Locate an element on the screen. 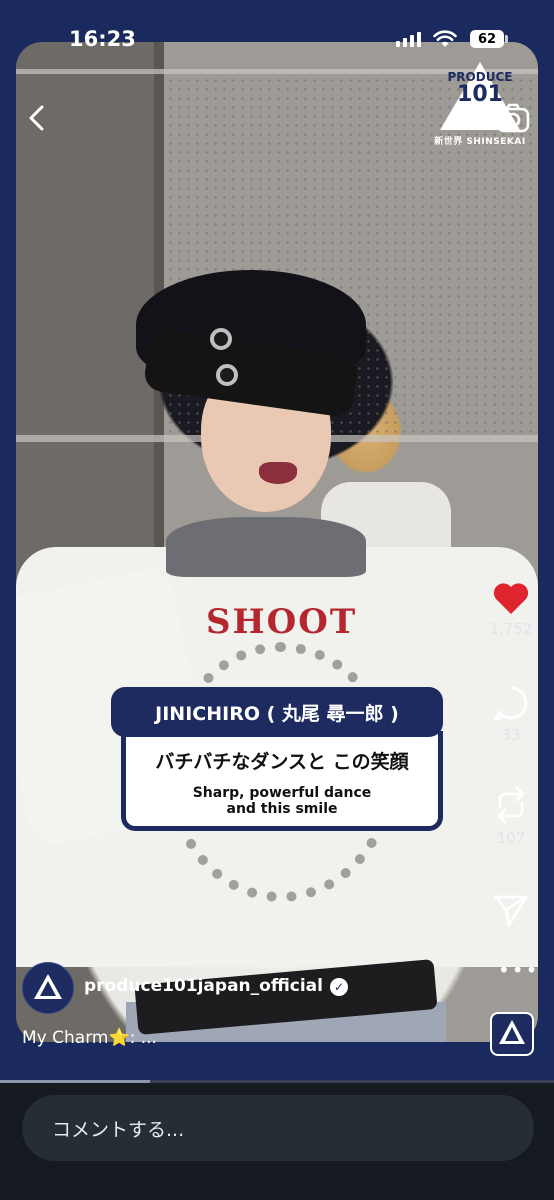 This screenshot has height=1200, width=554. repost-count: 107 is located at coordinates (511, 838).